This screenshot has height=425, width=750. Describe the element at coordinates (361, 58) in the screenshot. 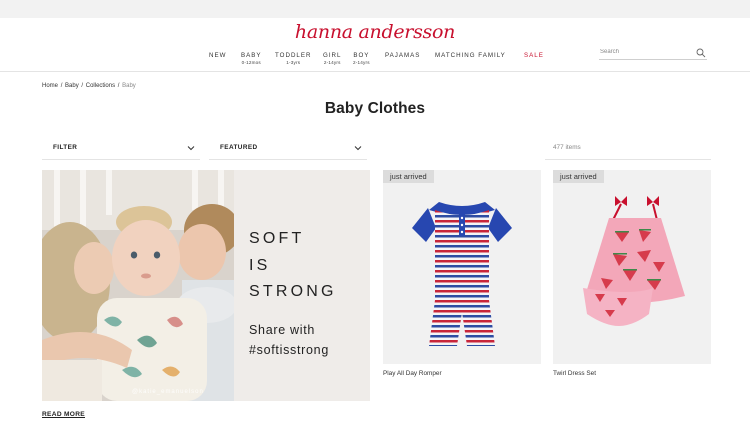

I see `nav-boy: BOY 2-14yrs` at that location.